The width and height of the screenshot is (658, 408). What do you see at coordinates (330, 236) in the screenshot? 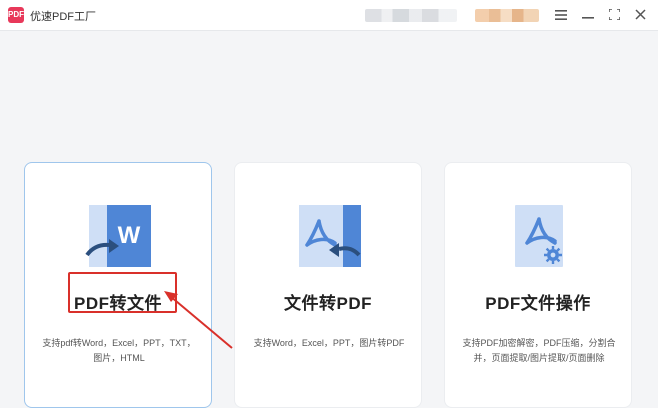
I see `file-to-pdf-icon` at bounding box center [330, 236].